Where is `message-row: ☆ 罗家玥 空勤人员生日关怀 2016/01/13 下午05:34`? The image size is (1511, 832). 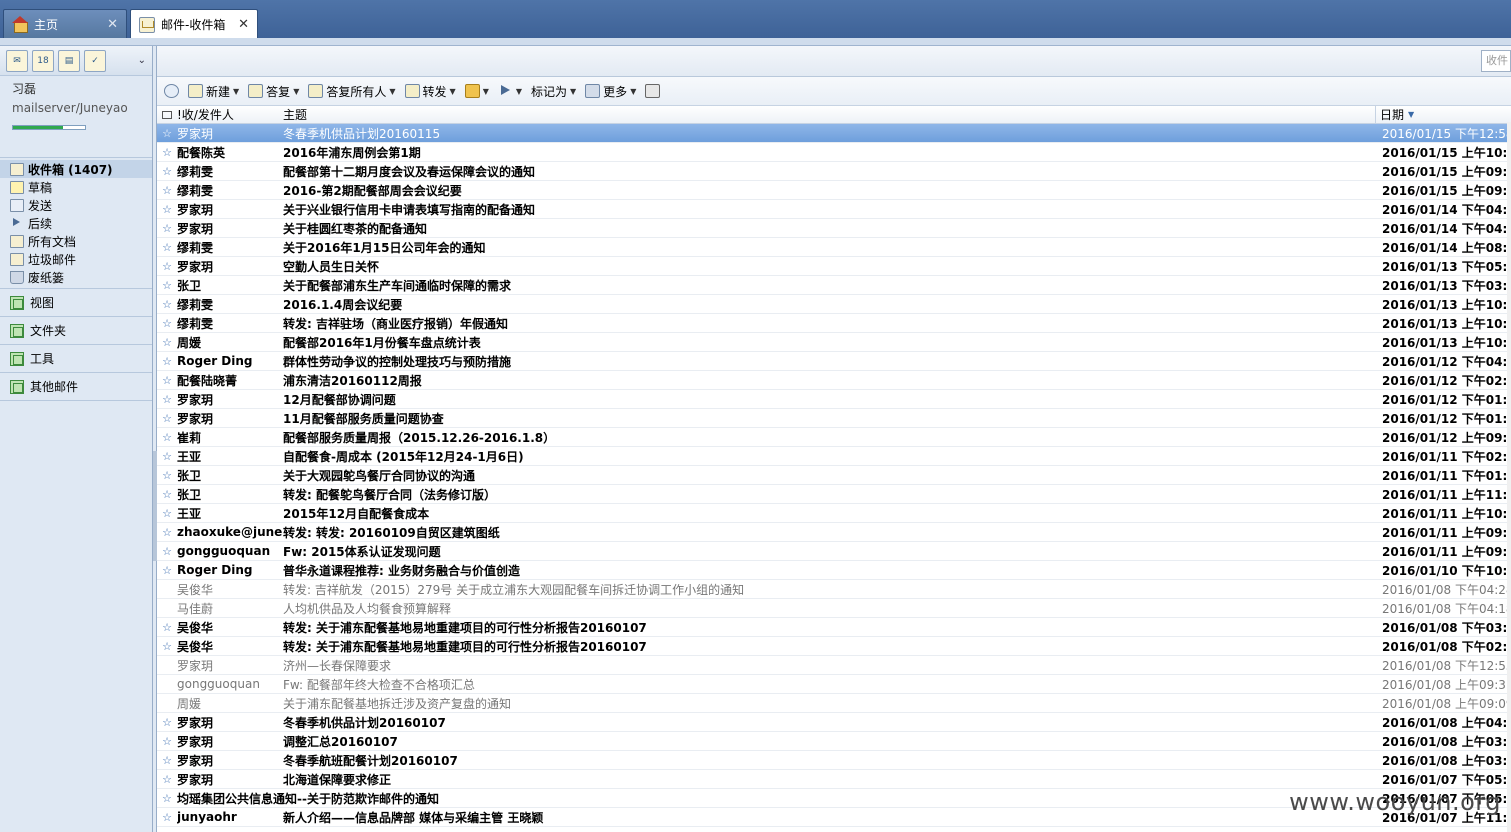
message-row: ☆ 罗家玥 空勤人员生日关怀 2016/01/13 下午05:34 is located at coordinates (834, 266).